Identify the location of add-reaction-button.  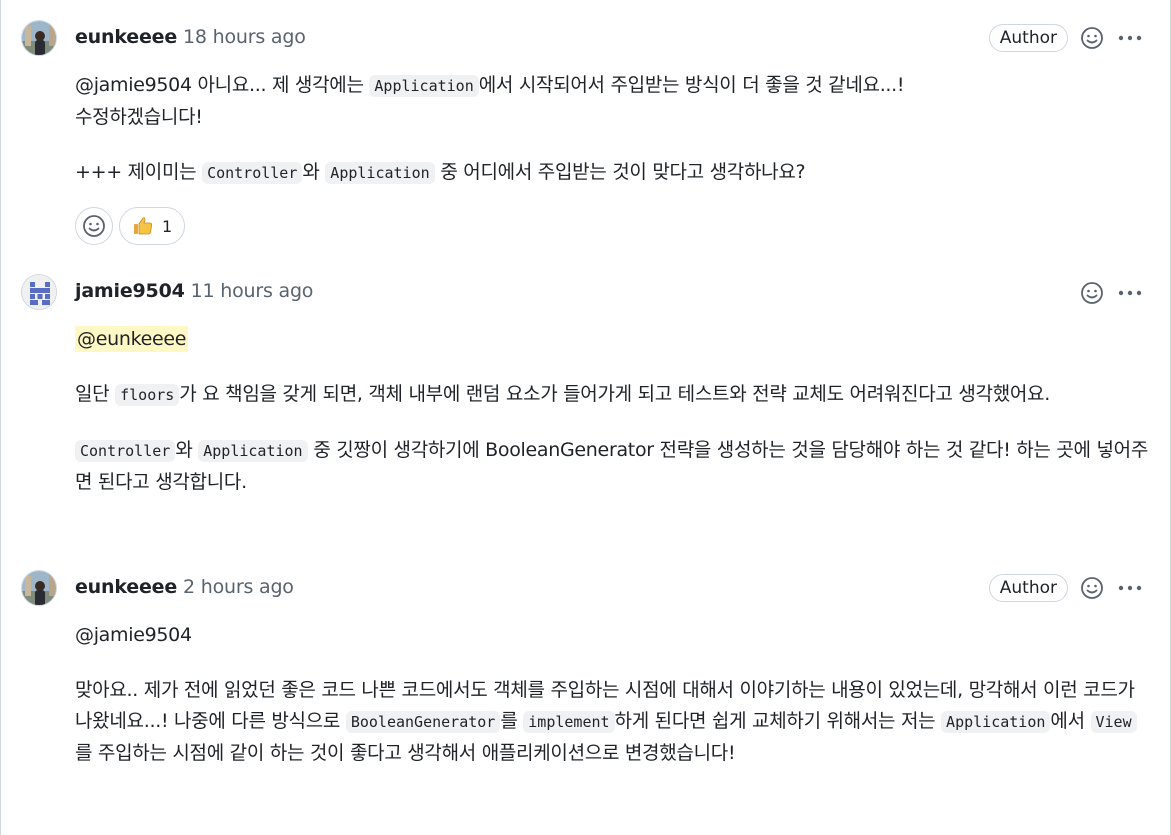
(94, 226).